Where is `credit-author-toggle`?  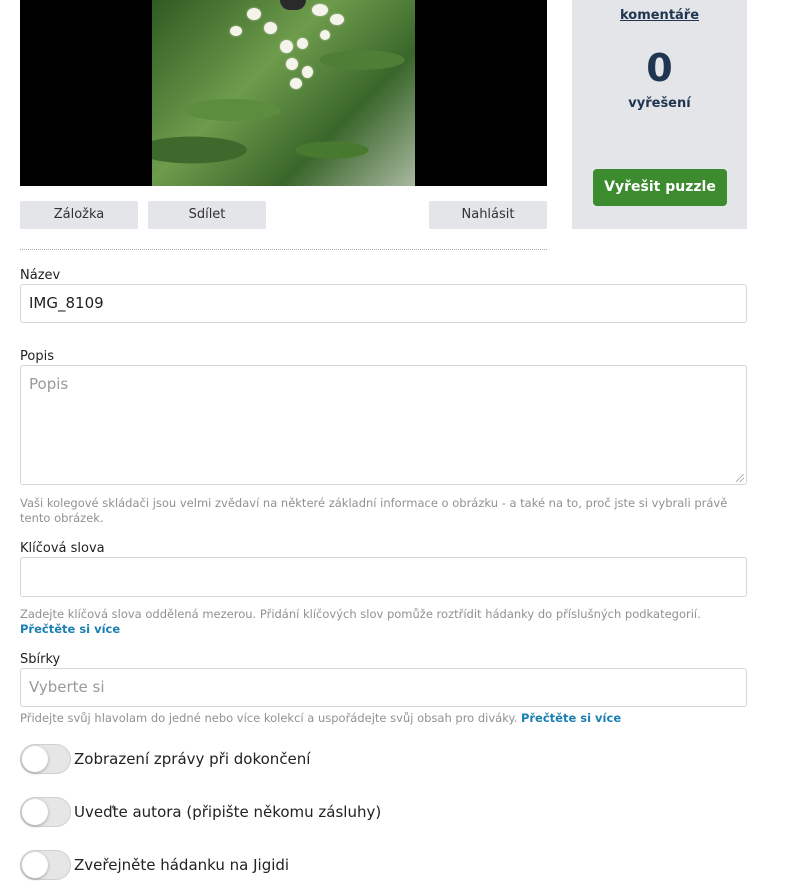
credit-author-toggle is located at coordinates (45, 812).